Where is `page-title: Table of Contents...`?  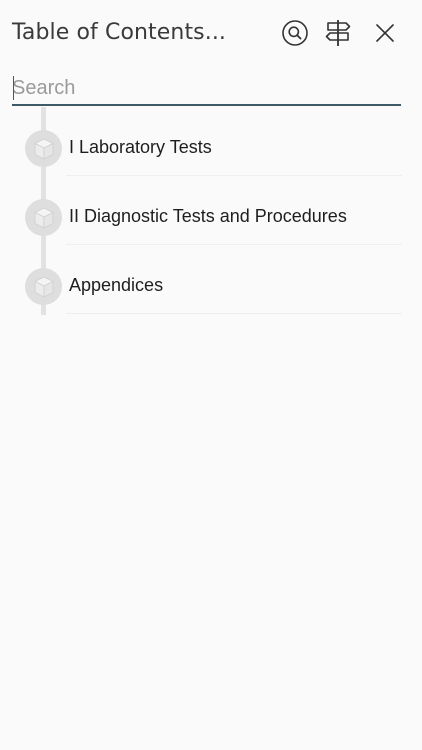 page-title: Table of Contents... is located at coordinates (119, 32).